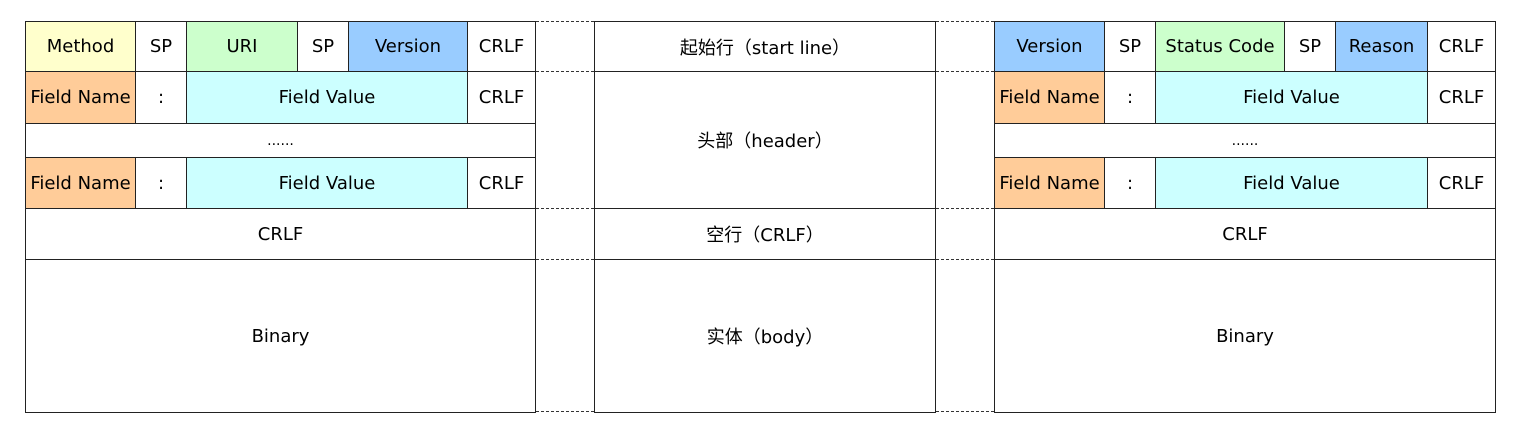  Describe the element at coordinates (161, 46) in the screenshot. I see `request-sp-cell-1: SP` at that location.